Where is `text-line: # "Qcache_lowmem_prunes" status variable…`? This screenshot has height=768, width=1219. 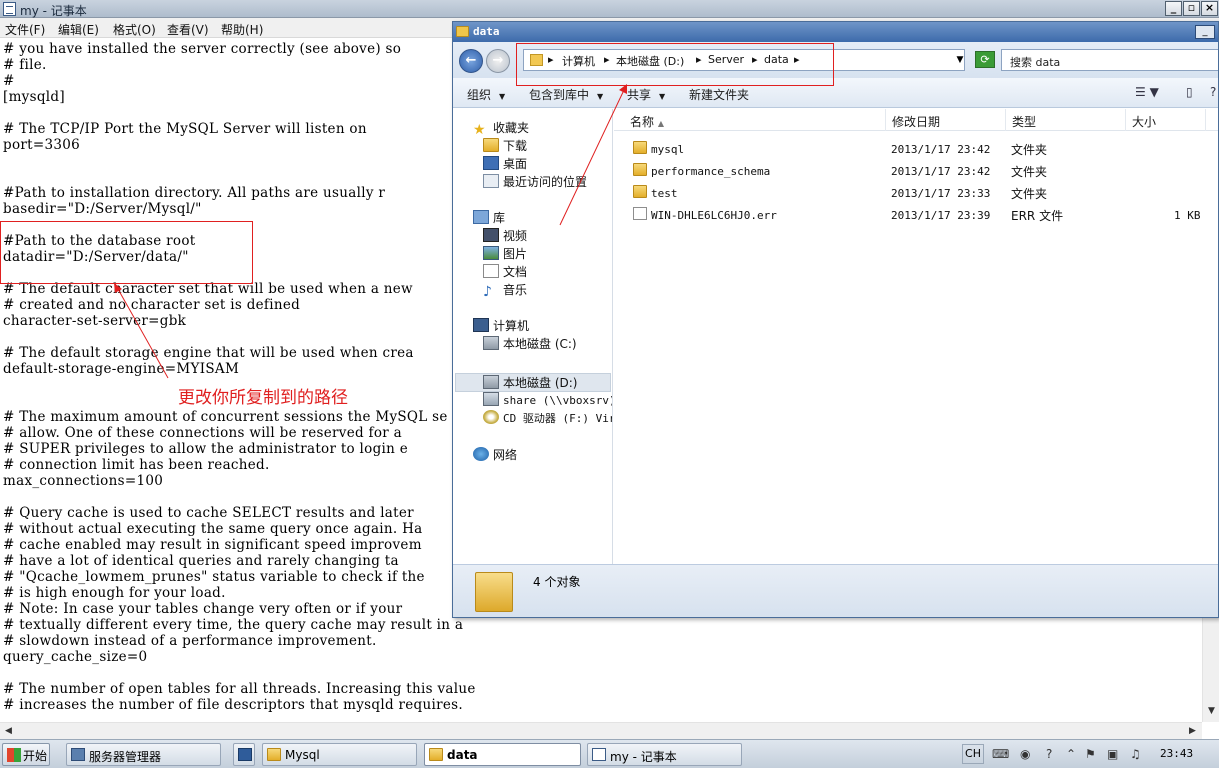
text-line: # "Qcache_lowmem_prunes" status variable… is located at coordinates (214, 577).